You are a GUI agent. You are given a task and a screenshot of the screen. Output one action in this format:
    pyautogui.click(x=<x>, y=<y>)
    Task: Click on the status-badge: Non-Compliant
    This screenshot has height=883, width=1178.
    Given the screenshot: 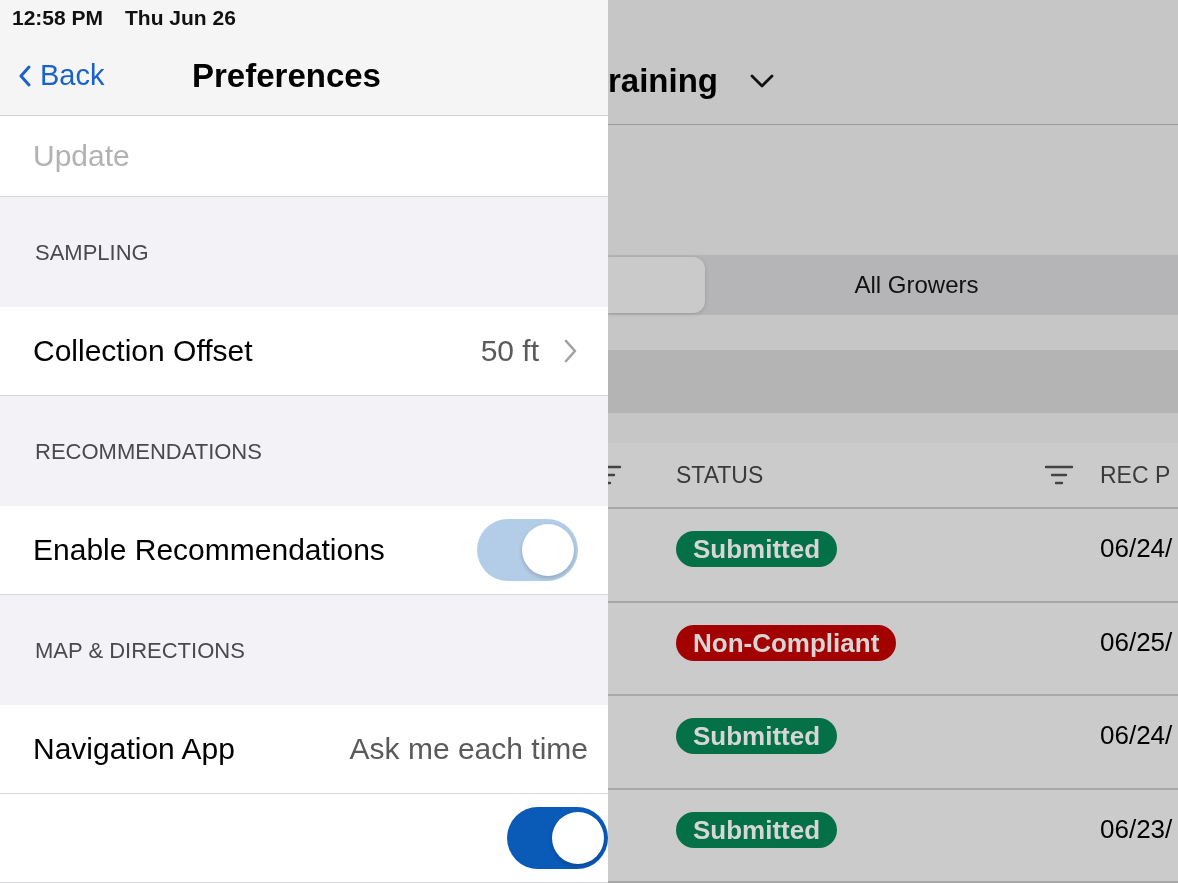 What is the action you would take?
    pyautogui.click(x=786, y=642)
    